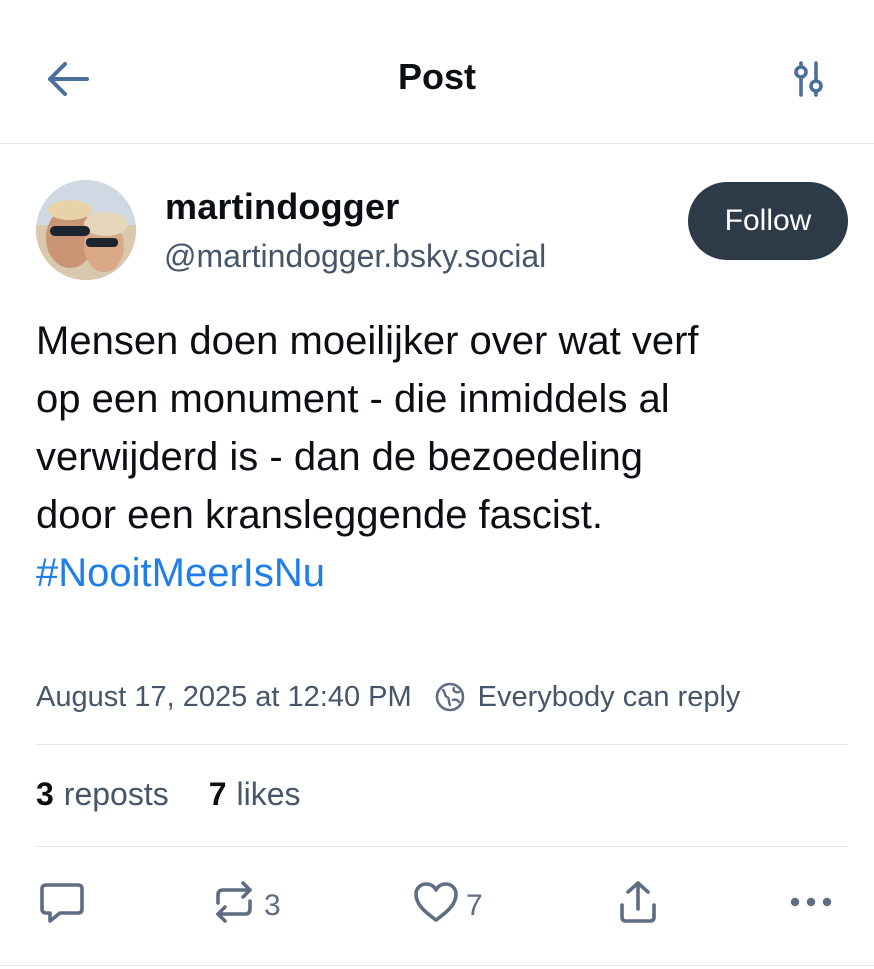  I want to click on follow-button: Follow, so click(768, 221).